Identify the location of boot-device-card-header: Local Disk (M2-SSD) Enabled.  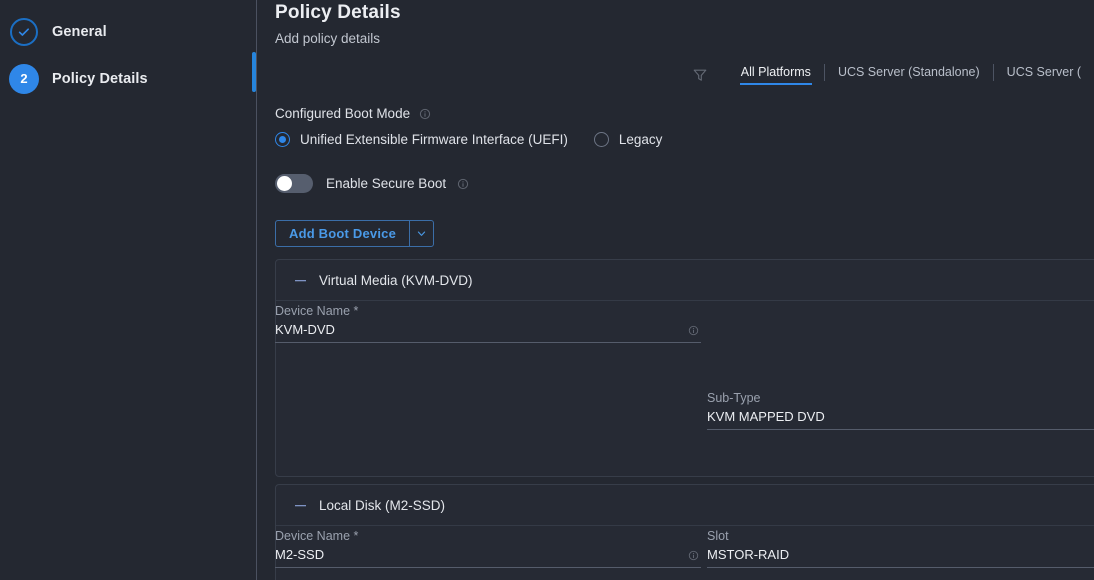
(685, 505).